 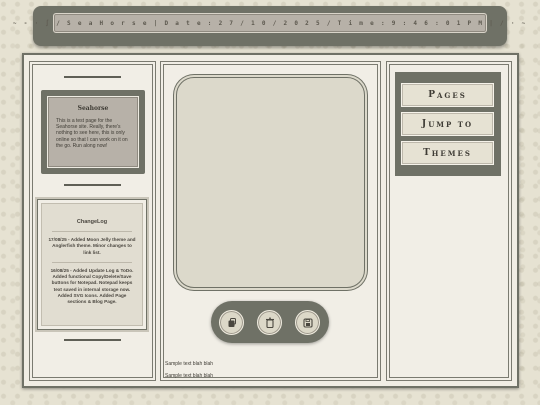 I want to click on changelog-title: ChangeLog, so click(x=92, y=222).